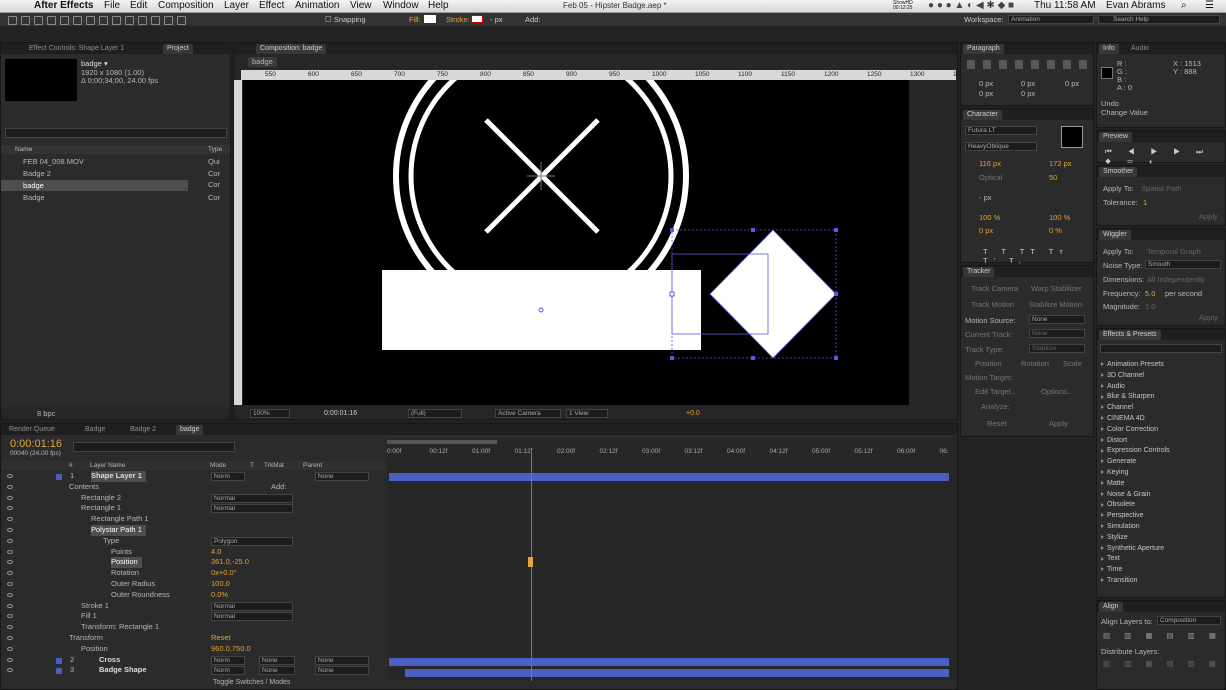  Describe the element at coordinates (1158, 526) in the screenshot. I see `effect-category: Simulation` at that location.